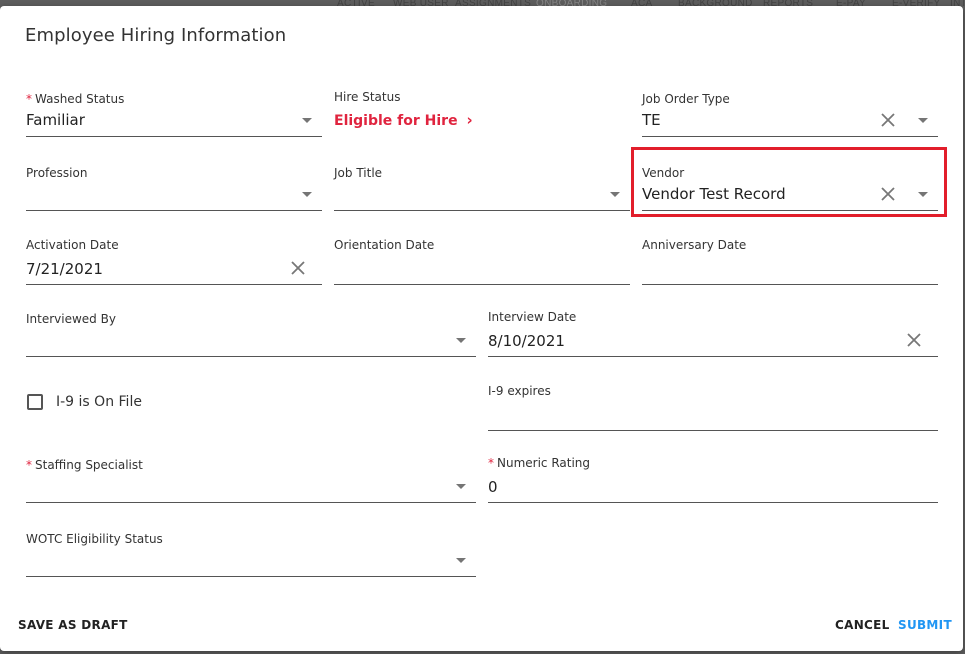 Image resolution: width=965 pixels, height=654 pixels. What do you see at coordinates (358, 173) in the screenshot?
I see `job-title-label: Job Title` at bounding box center [358, 173].